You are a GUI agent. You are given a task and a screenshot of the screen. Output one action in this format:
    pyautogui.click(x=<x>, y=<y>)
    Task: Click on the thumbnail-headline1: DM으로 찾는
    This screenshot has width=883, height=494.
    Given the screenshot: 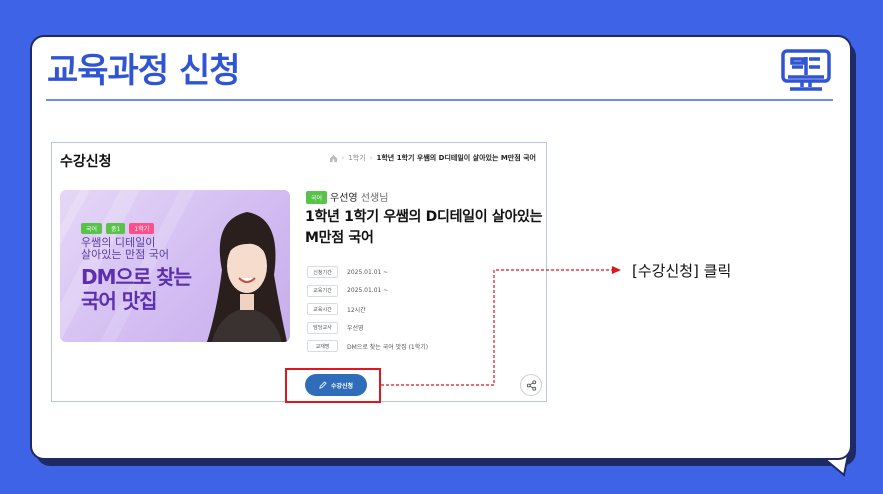 What is the action you would take?
    pyautogui.click(x=136, y=277)
    